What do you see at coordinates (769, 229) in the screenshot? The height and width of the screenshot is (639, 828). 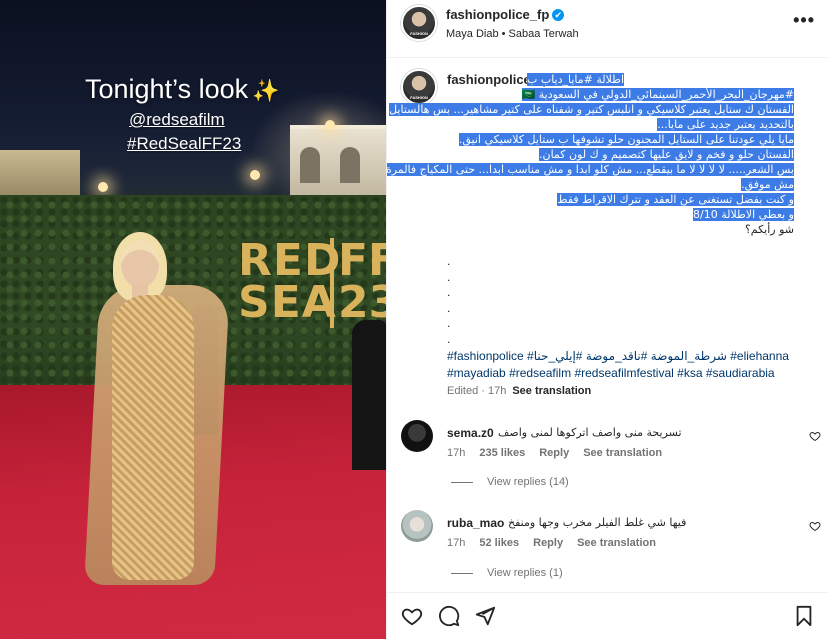 I see `caption-line: شو رأيكم؟` at bounding box center [769, 229].